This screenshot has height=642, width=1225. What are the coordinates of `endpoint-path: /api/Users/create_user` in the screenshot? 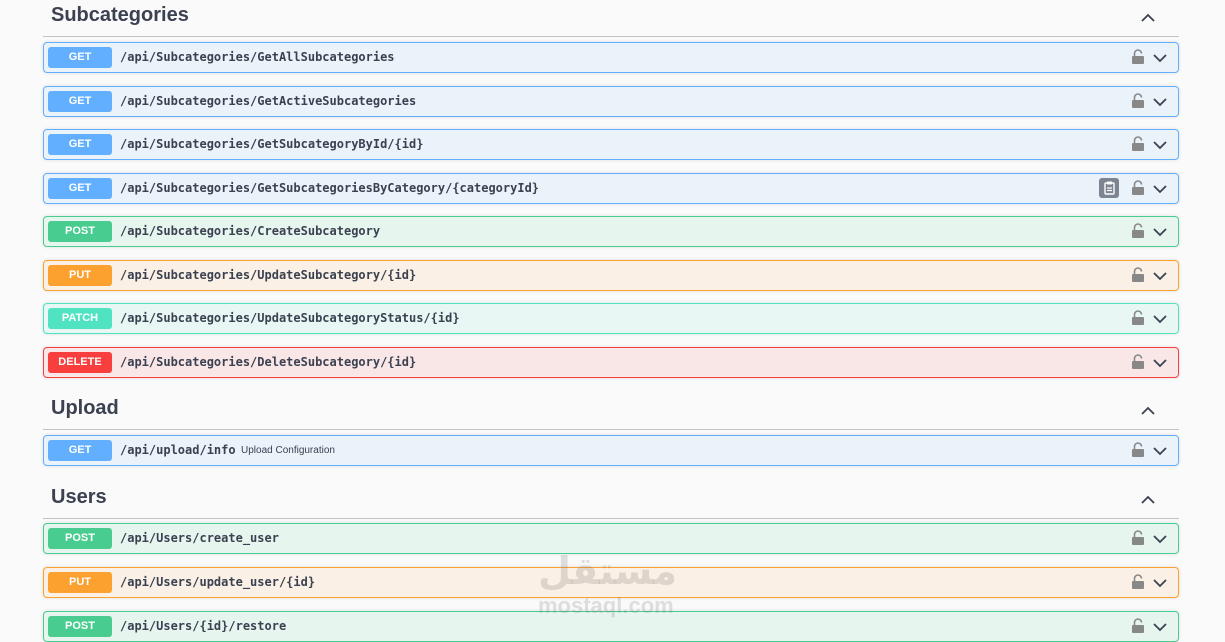 It's located at (199, 538).